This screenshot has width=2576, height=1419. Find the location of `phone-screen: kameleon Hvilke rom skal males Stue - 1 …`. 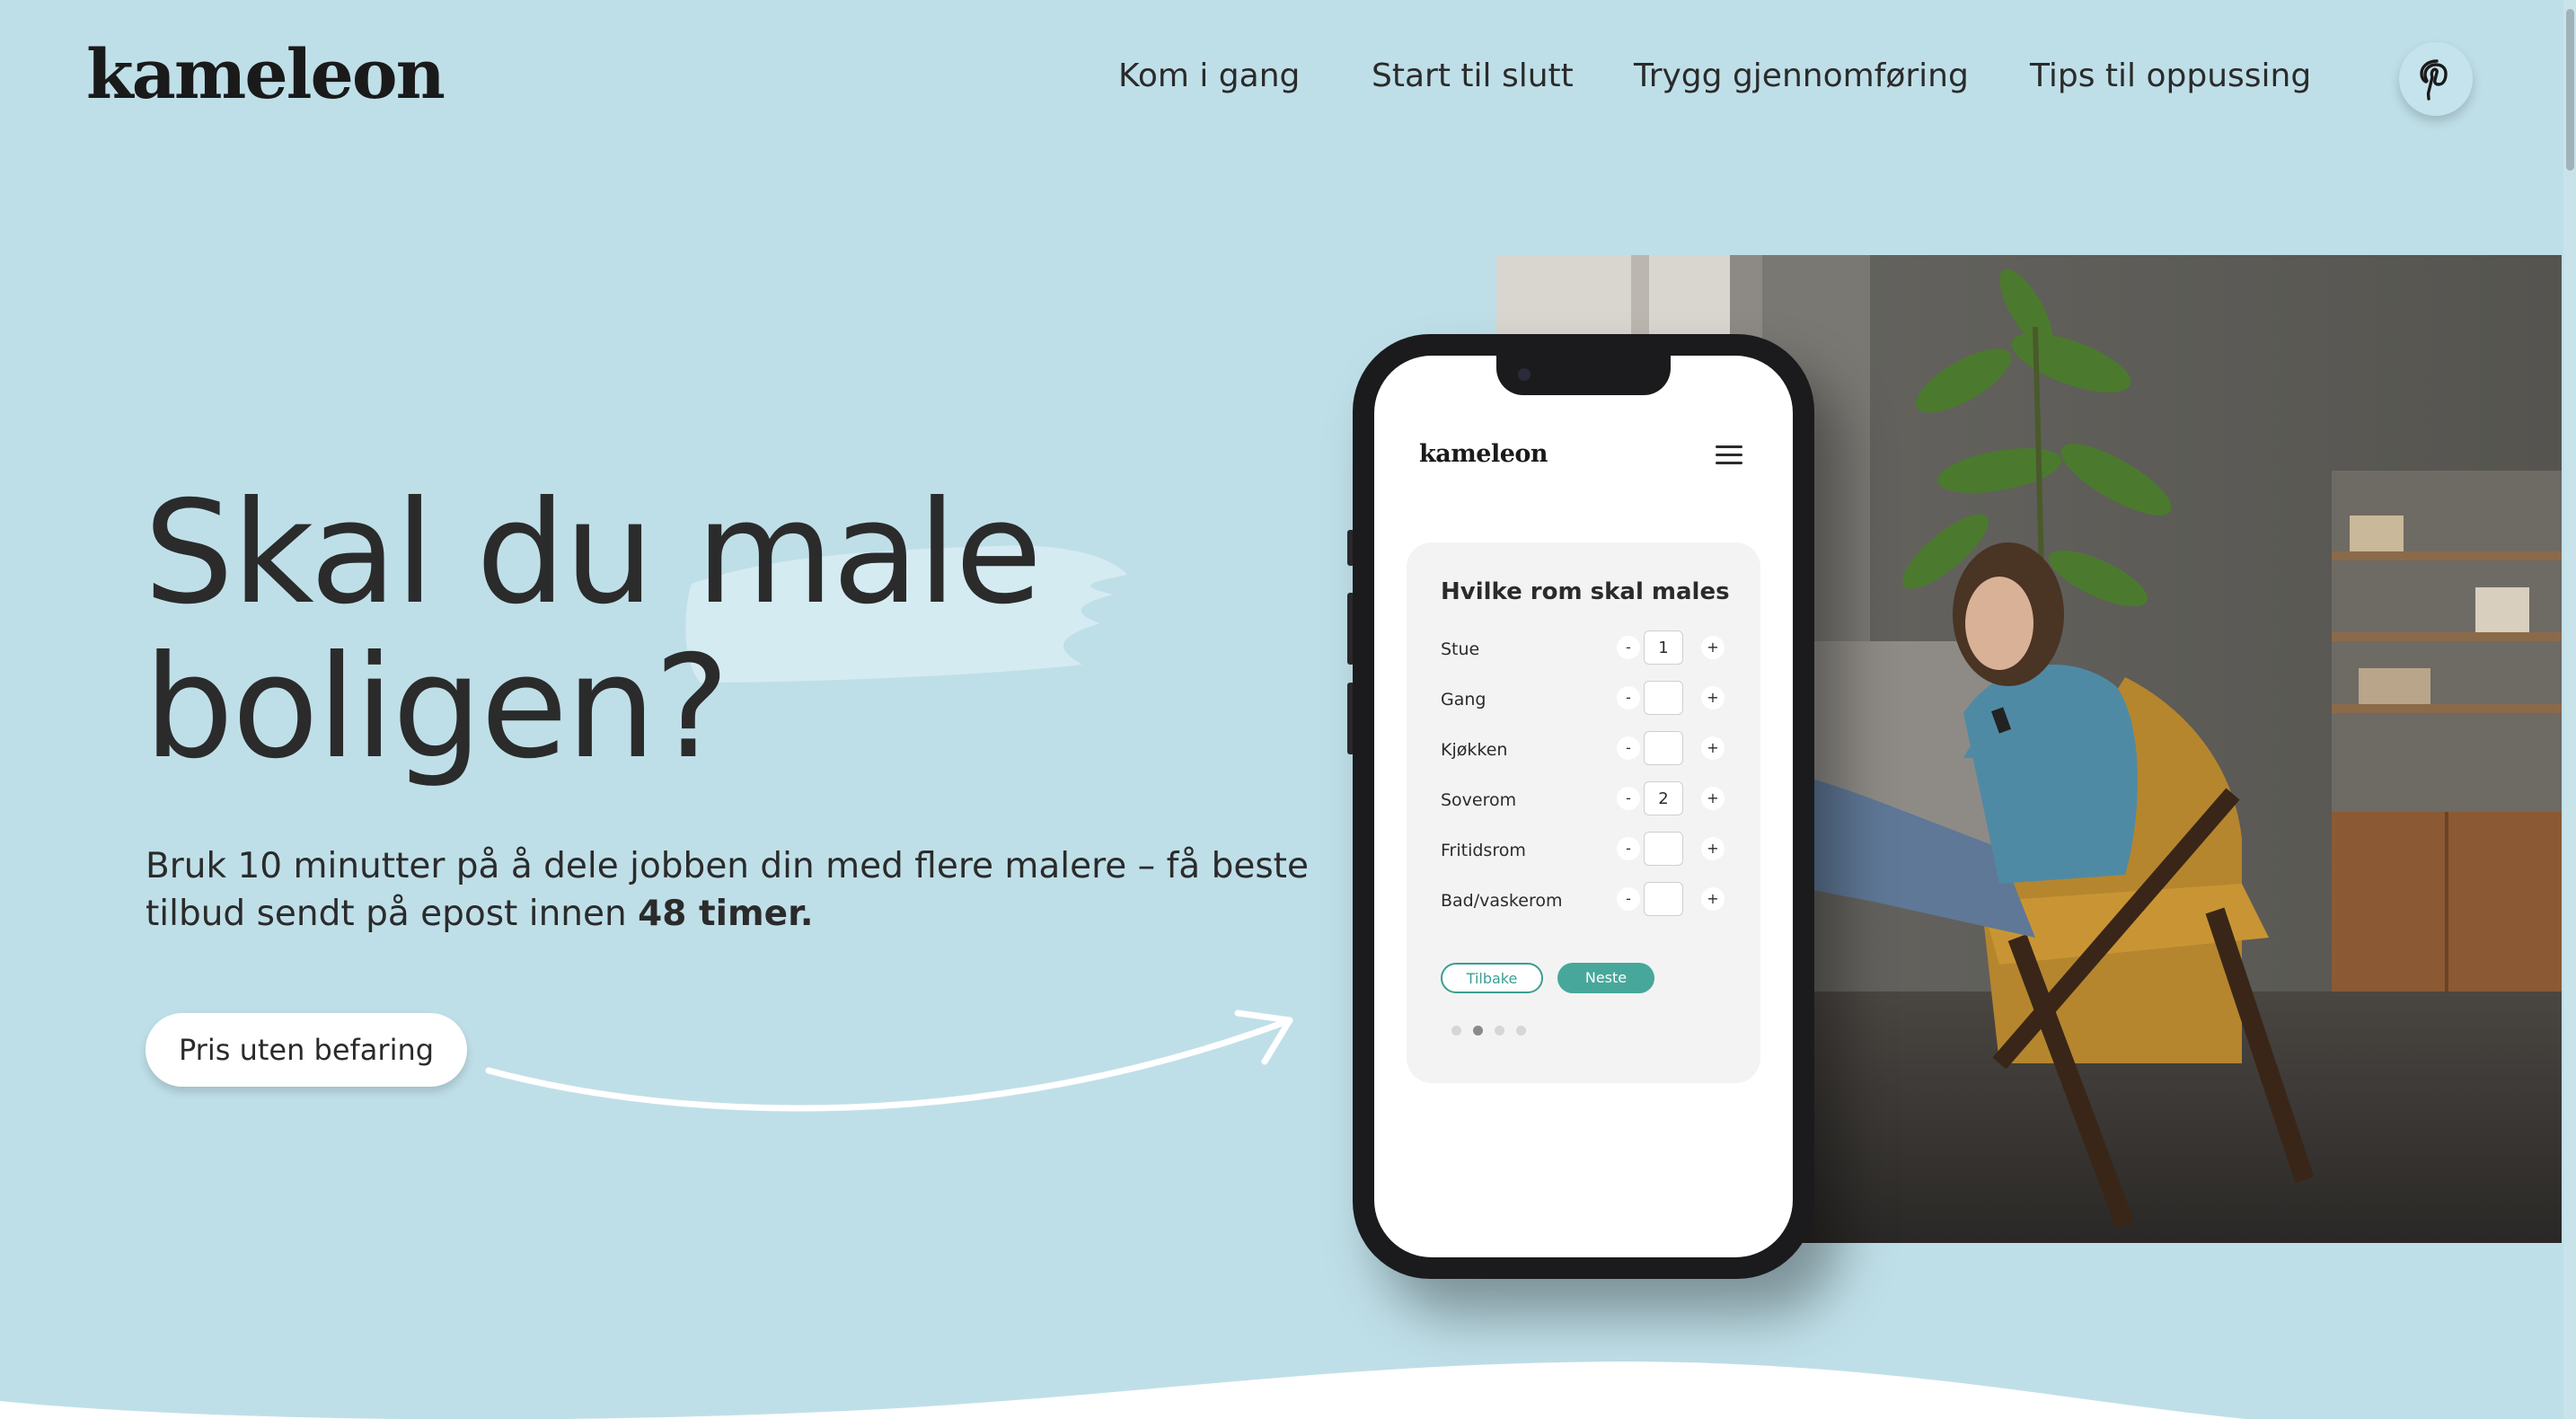

phone-screen: kameleon Hvilke rom skal males Stue - 1 … is located at coordinates (1583, 806).